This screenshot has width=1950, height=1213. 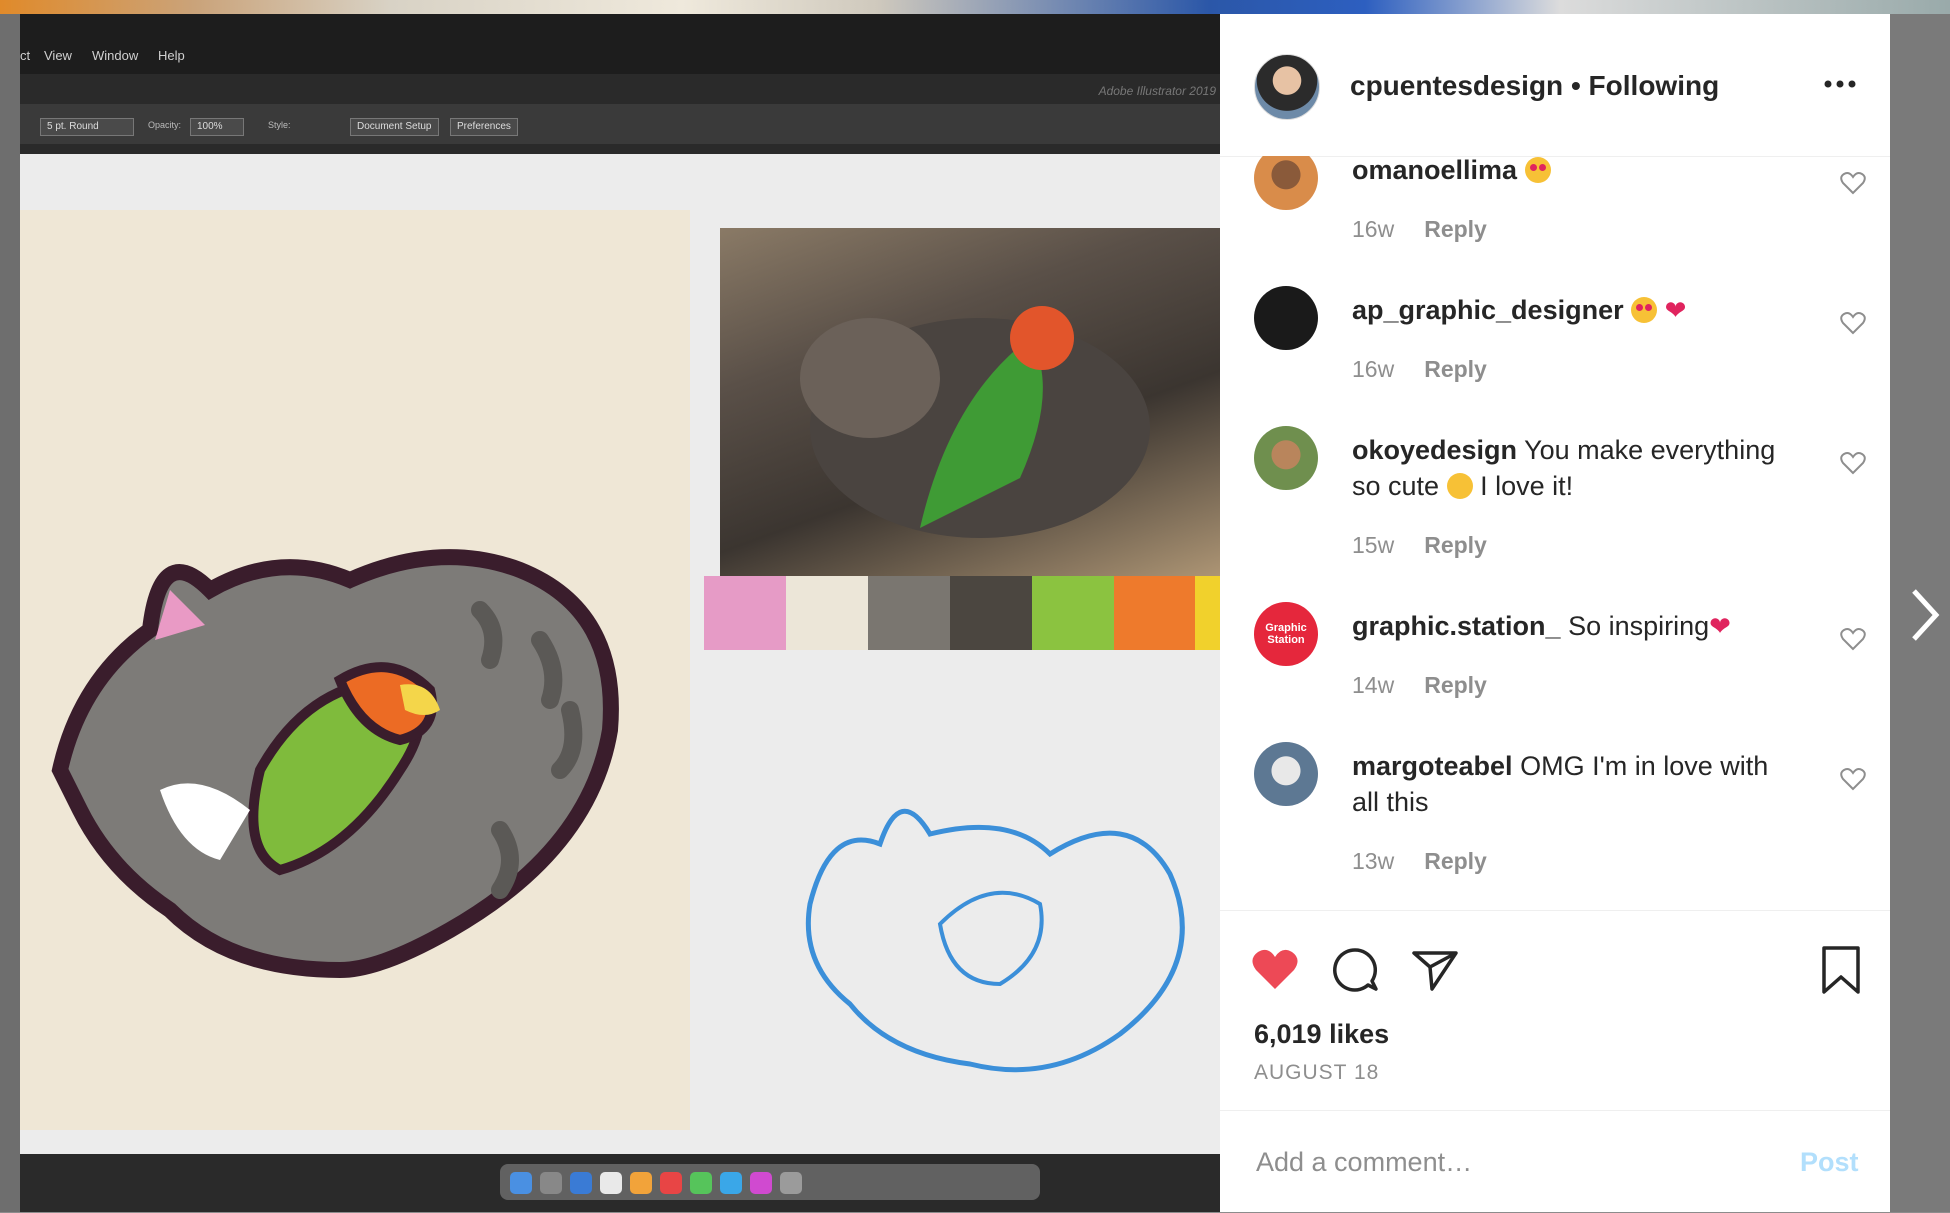 What do you see at coordinates (1419, 545) in the screenshot?
I see `comment-meta: 15w Reply` at bounding box center [1419, 545].